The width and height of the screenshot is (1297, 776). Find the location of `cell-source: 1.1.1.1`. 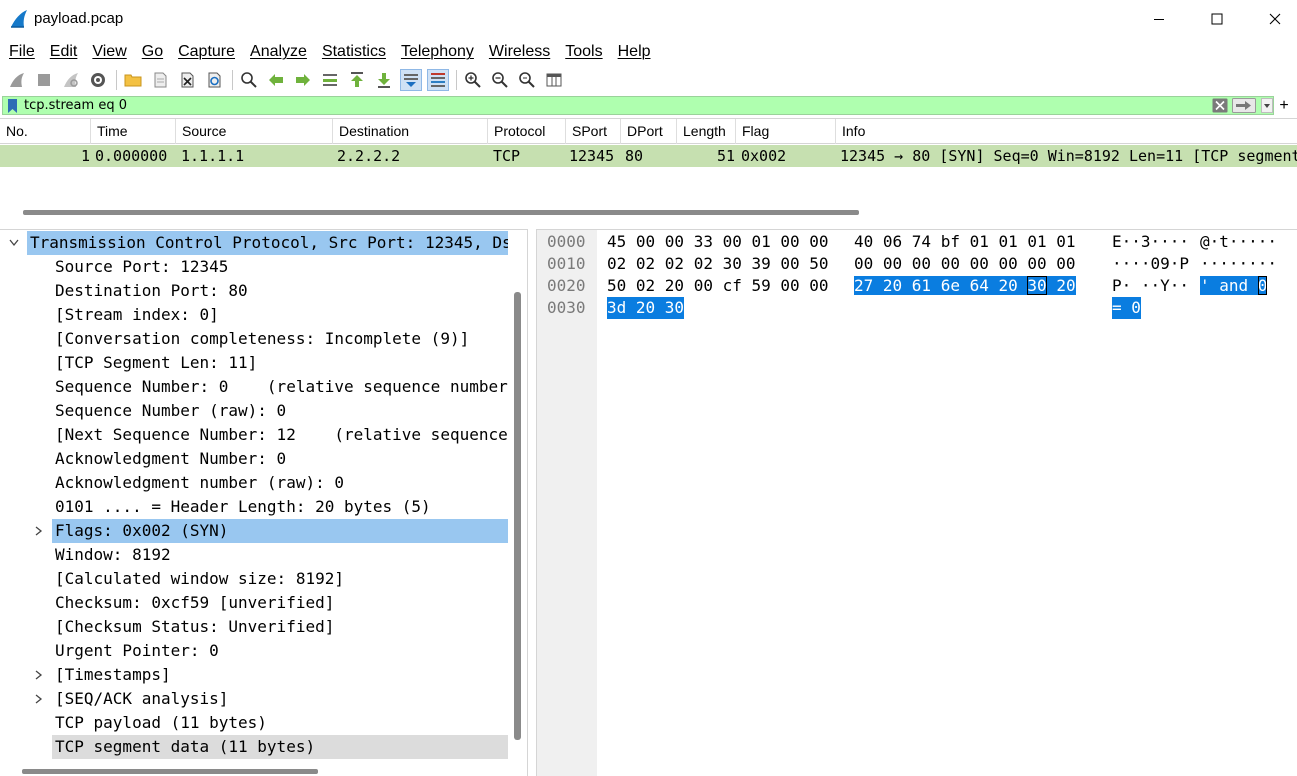

cell-source: 1.1.1.1 is located at coordinates (213, 156).